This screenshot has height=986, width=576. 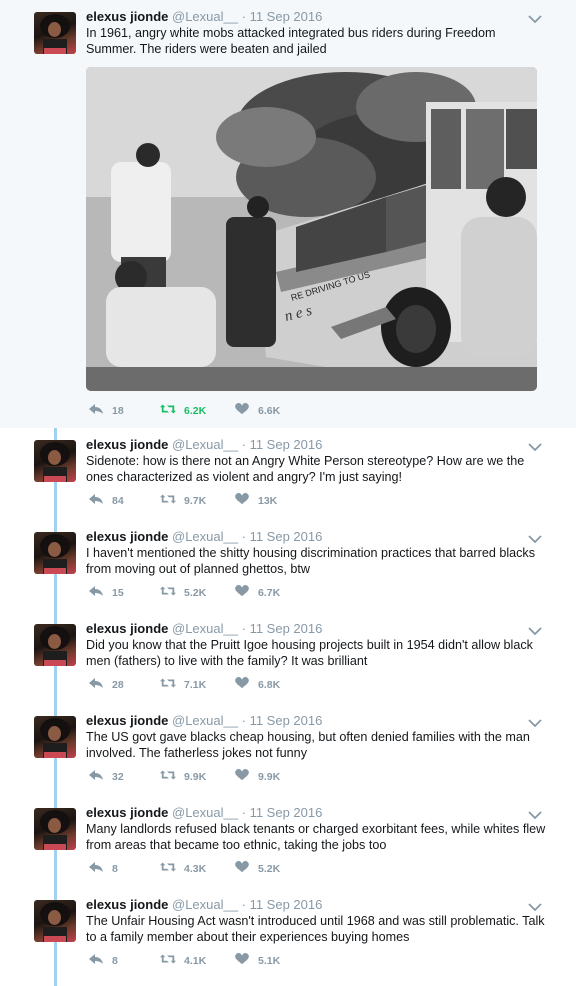 What do you see at coordinates (118, 592) in the screenshot?
I see `reply-count: 15` at bounding box center [118, 592].